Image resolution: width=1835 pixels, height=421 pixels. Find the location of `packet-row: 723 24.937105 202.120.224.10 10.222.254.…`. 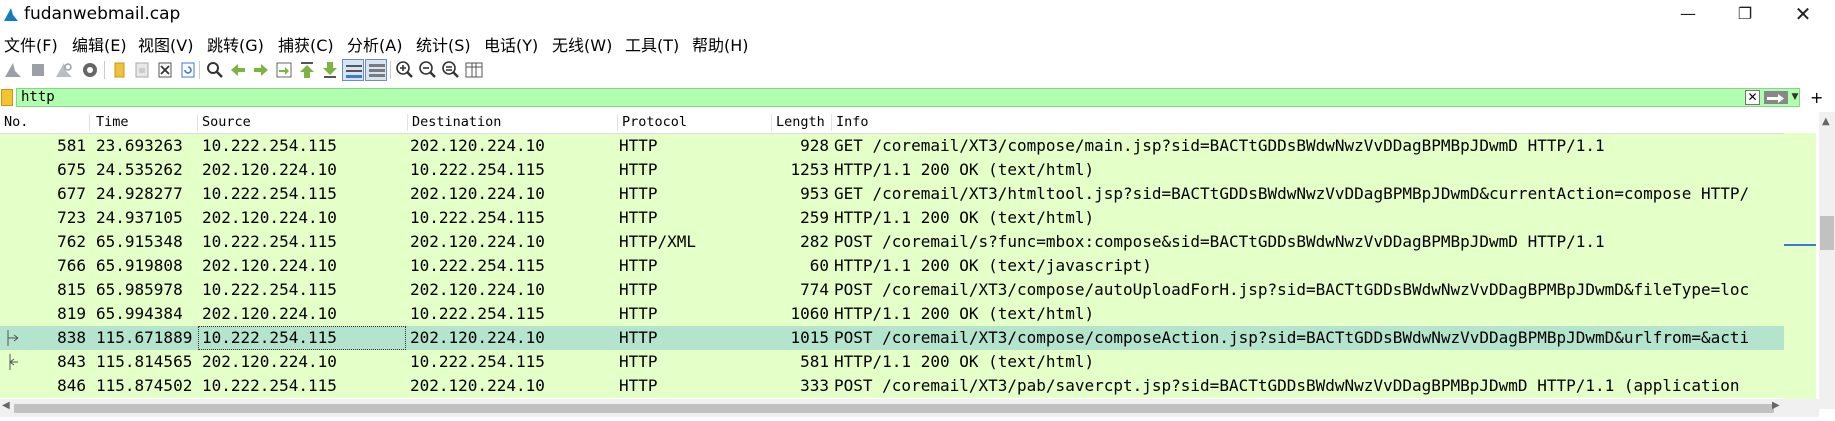

packet-row: 723 24.937105 202.120.224.10 10.222.254.… is located at coordinates (892, 218).